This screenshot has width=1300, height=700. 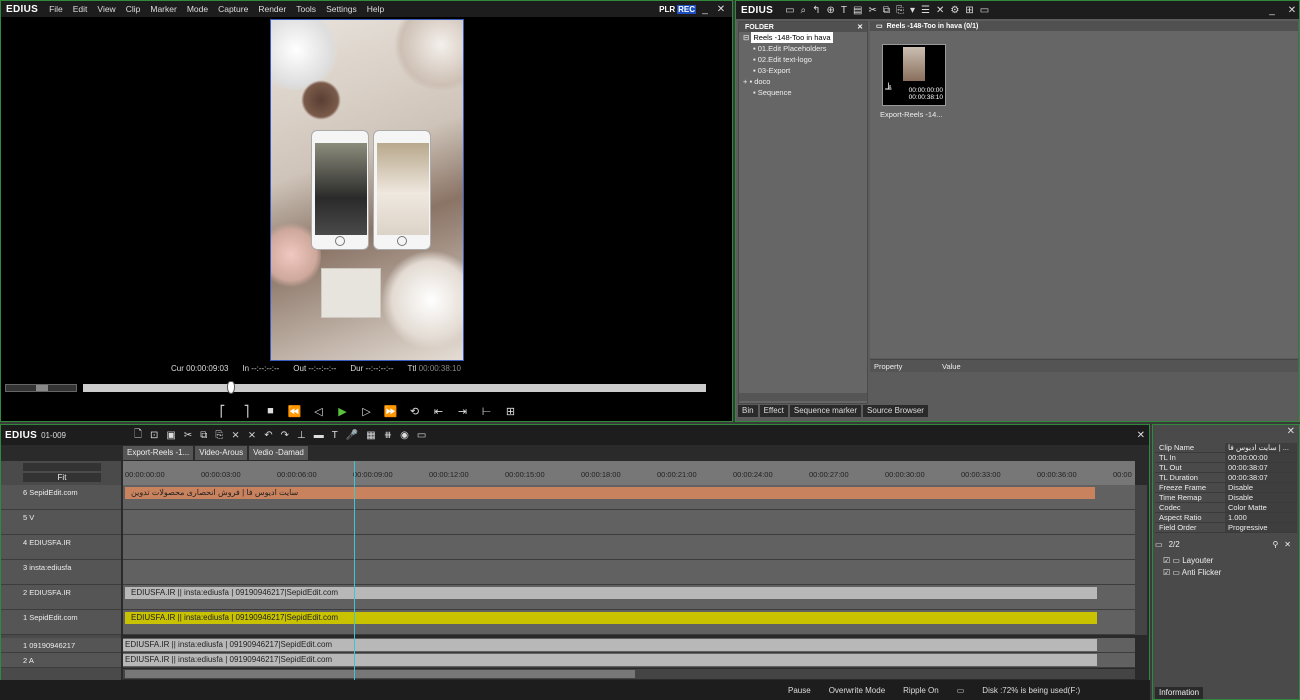 What do you see at coordinates (370, 435) in the screenshot?
I see `color-bar-icon: ▦` at bounding box center [370, 435].